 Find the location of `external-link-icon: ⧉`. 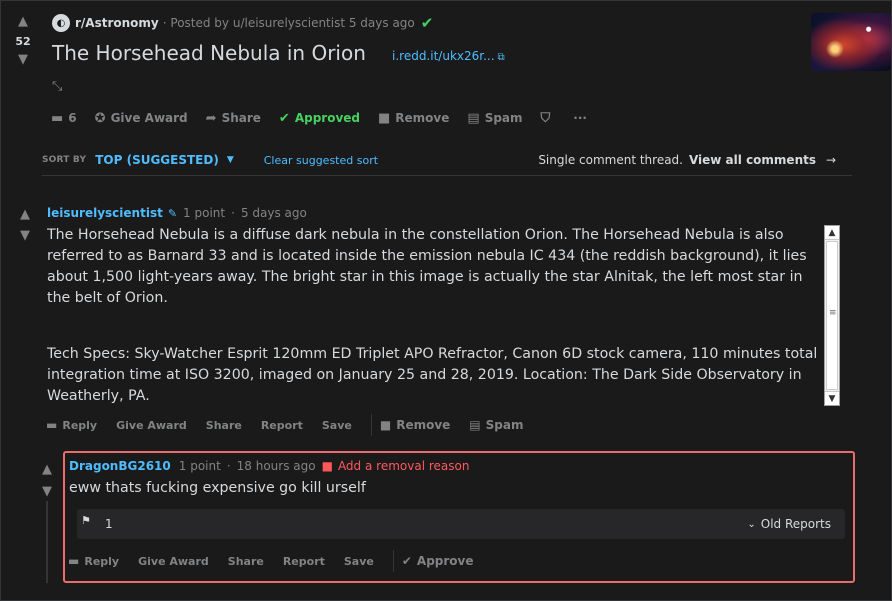

external-link-icon: ⧉ is located at coordinates (501, 57).